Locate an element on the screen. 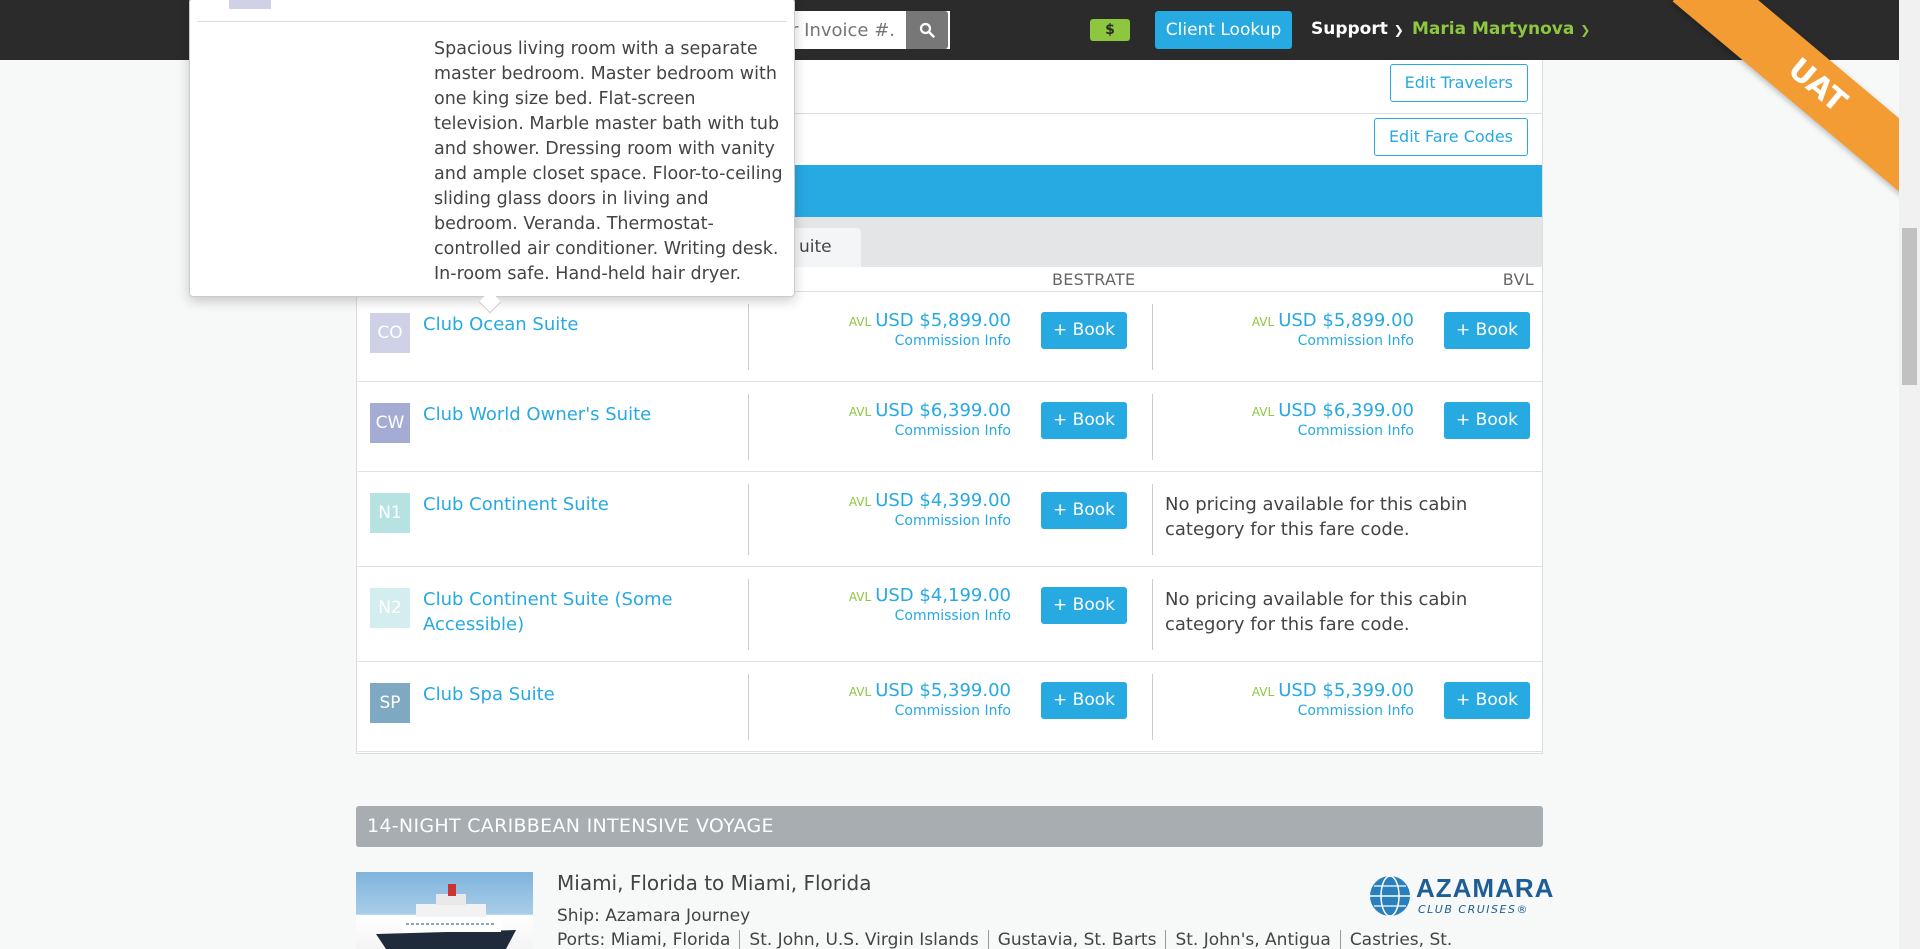 Image resolution: width=1920 pixels, height=949 pixels. client-lookup-button: Client Lookup is located at coordinates (1223, 30).